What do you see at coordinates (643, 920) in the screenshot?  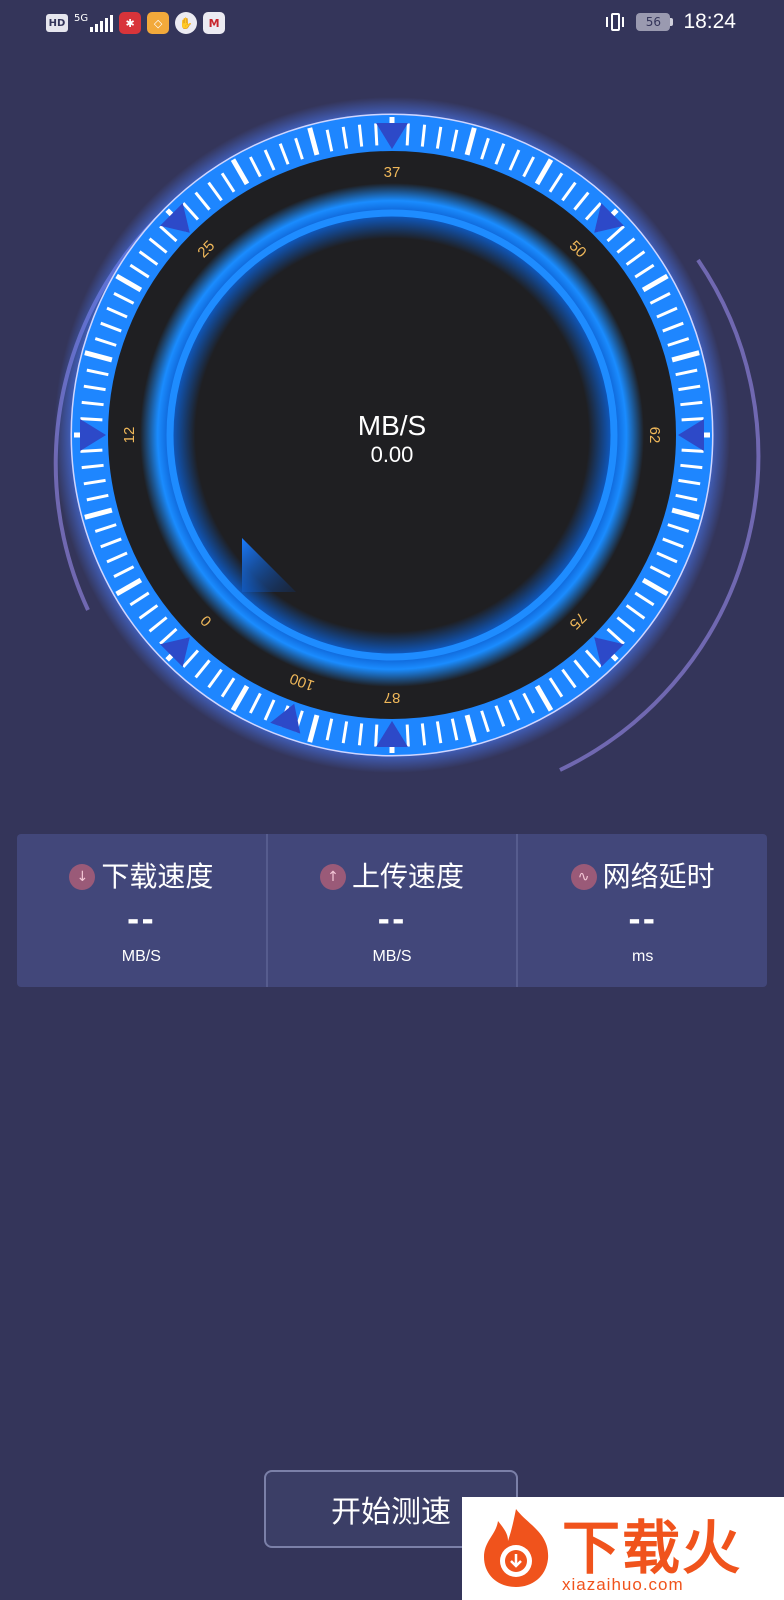 I see `latency-value: --` at bounding box center [643, 920].